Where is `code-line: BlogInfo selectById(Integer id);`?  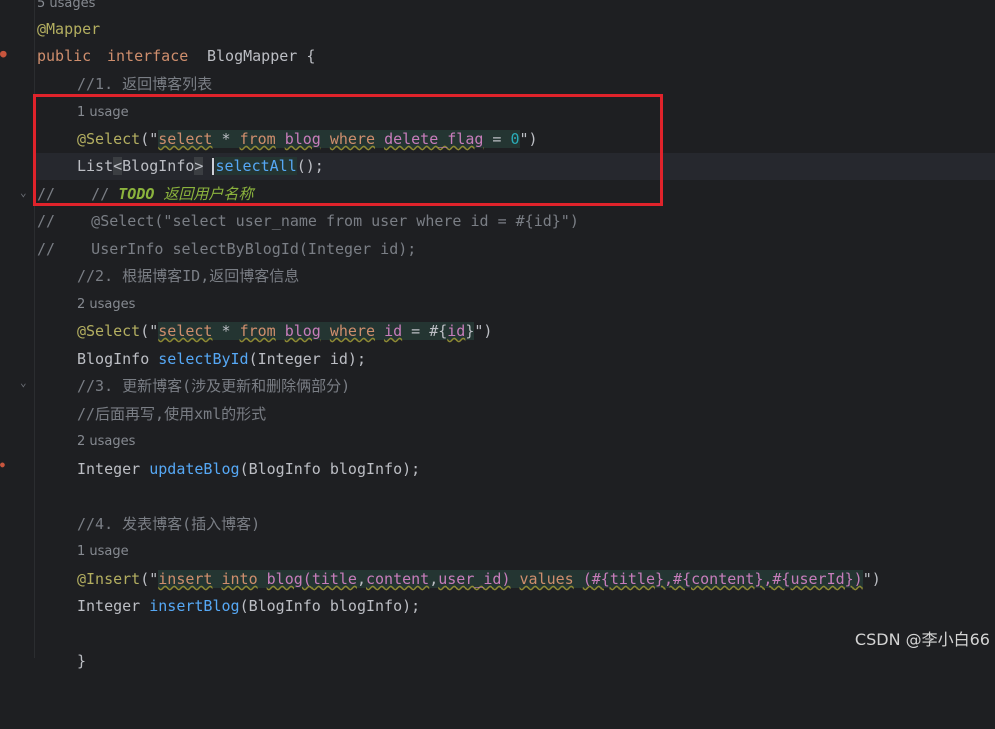 code-line: BlogInfo selectById(Integer id); is located at coordinates (515, 359).